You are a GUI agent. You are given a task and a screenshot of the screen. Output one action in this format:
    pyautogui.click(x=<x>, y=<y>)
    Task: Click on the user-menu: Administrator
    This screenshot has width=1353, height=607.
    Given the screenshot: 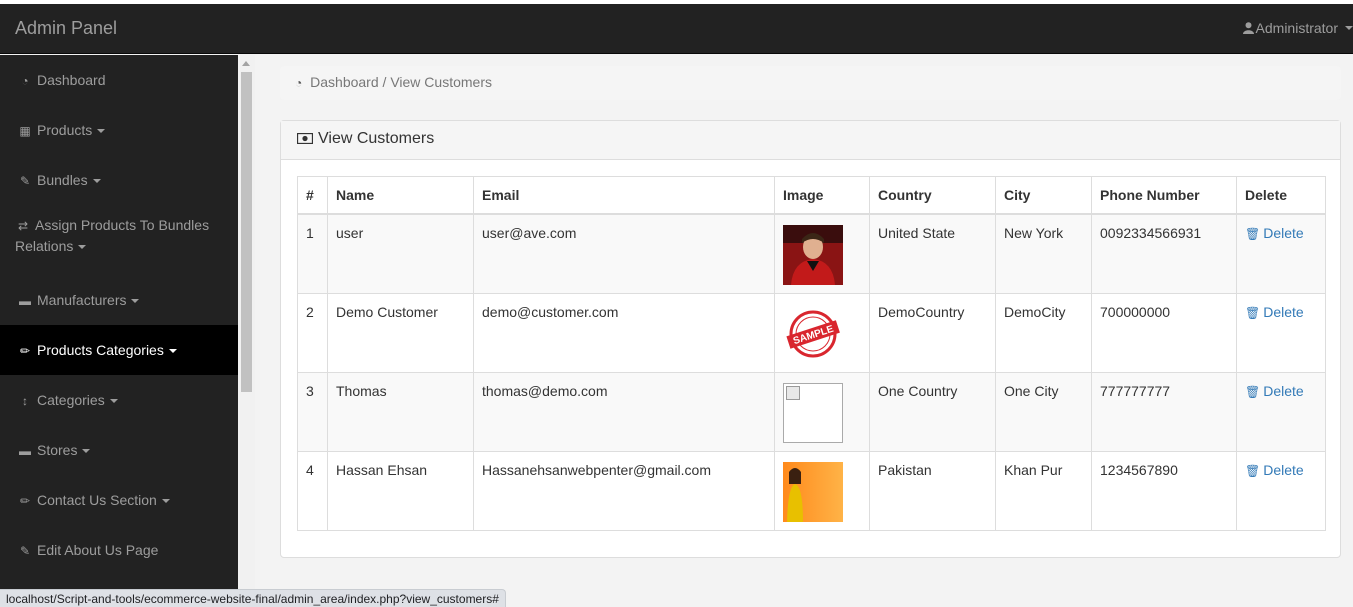 What is the action you would take?
    pyautogui.click(x=1297, y=28)
    